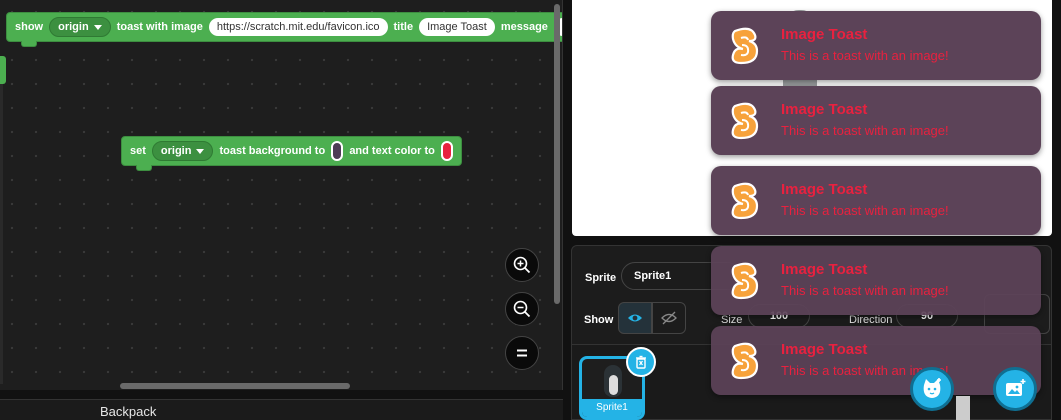  What do you see at coordinates (613, 385) in the screenshot?
I see `penguin-belly` at bounding box center [613, 385].